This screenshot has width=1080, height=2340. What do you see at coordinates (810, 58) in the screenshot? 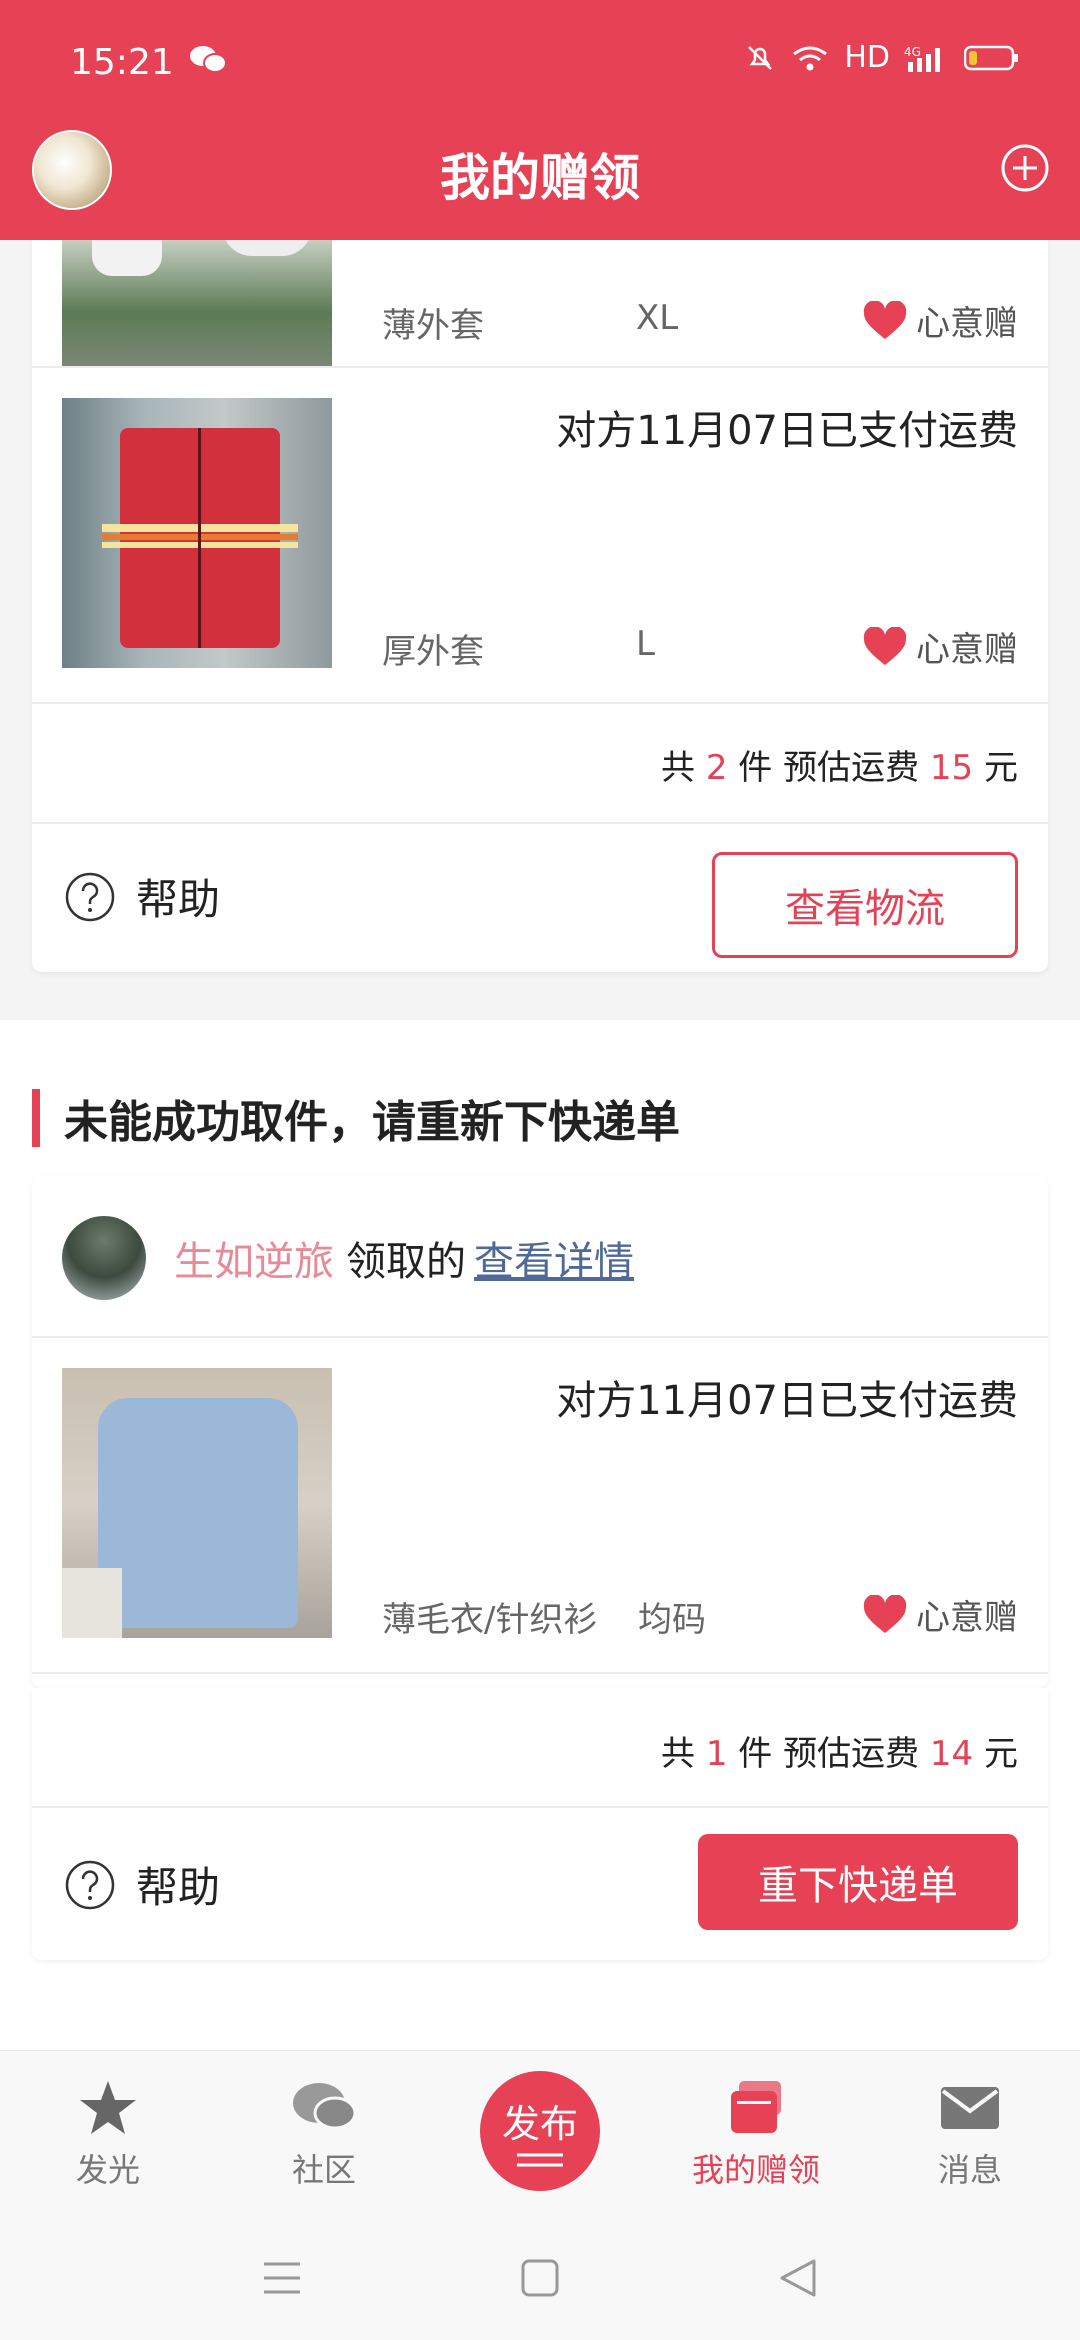
I see `wifi-icon` at bounding box center [810, 58].